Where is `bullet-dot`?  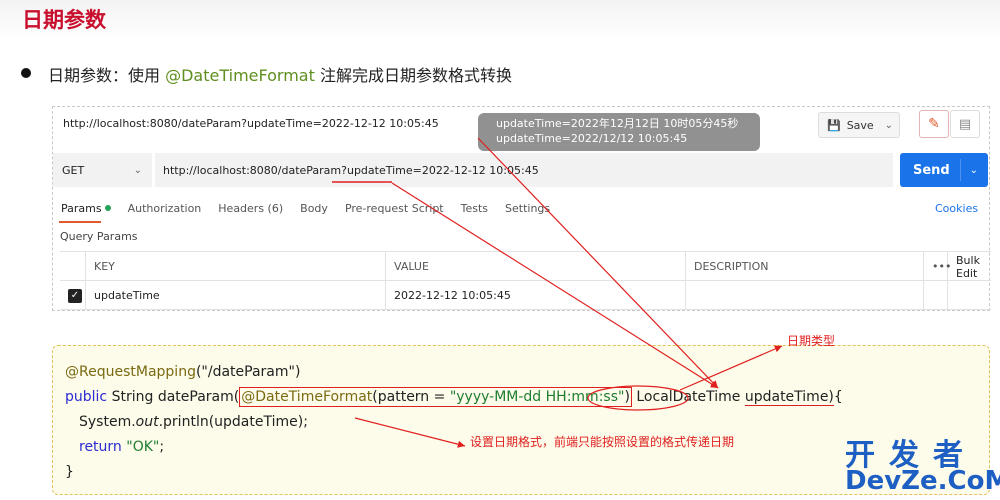 bullet-dot is located at coordinates (26, 73).